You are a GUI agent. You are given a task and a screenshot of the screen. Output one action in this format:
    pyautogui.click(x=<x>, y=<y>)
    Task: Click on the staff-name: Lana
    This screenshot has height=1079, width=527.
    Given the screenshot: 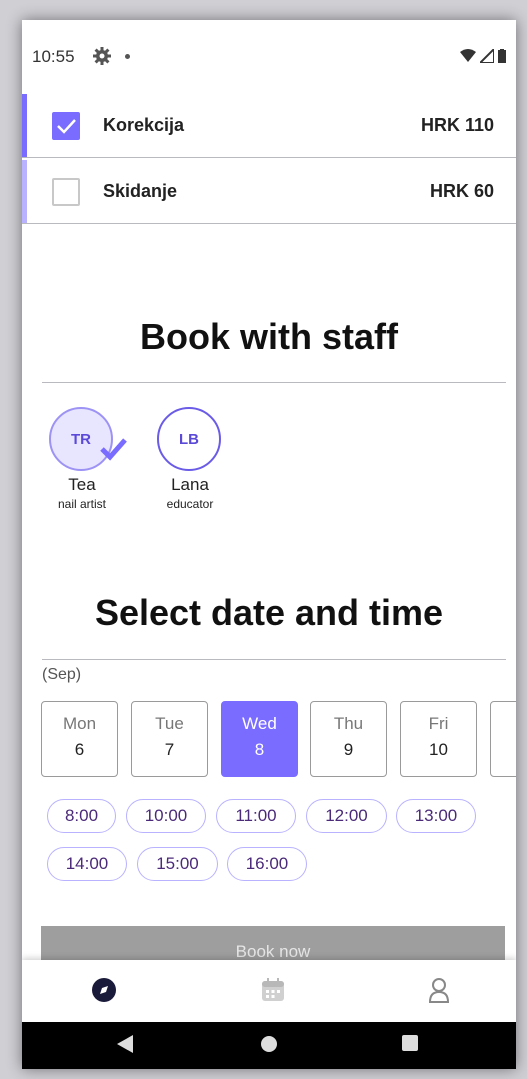 What is the action you would take?
    pyautogui.click(x=190, y=484)
    